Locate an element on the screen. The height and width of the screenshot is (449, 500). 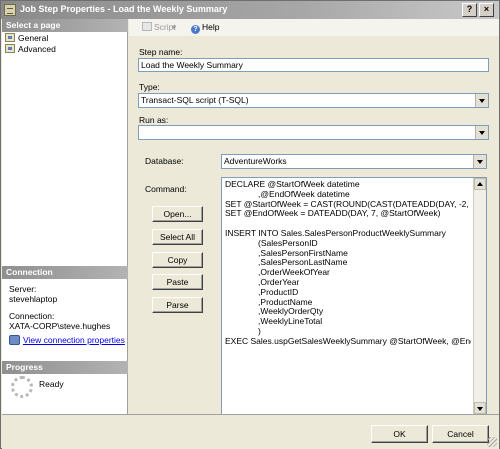
database-value: AdventureWorks is located at coordinates (255, 161).